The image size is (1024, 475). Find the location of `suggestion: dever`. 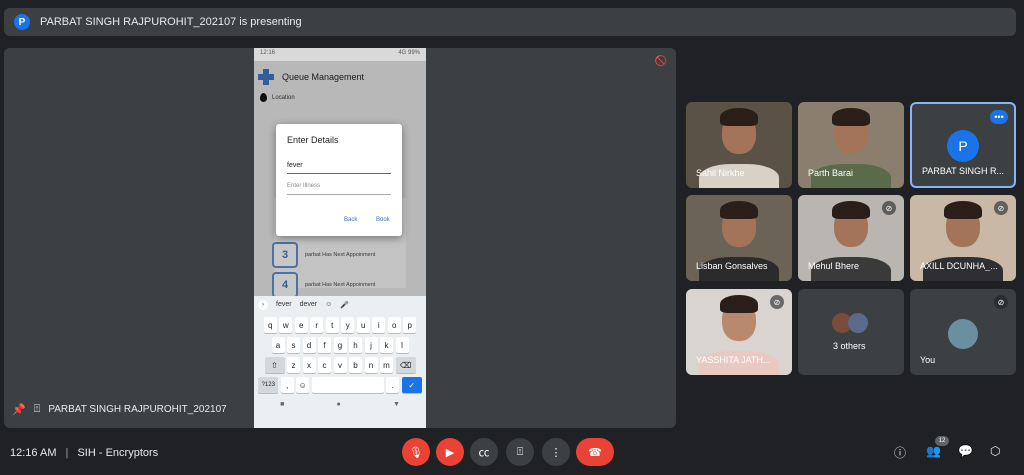

suggestion: dever is located at coordinates (308, 304).